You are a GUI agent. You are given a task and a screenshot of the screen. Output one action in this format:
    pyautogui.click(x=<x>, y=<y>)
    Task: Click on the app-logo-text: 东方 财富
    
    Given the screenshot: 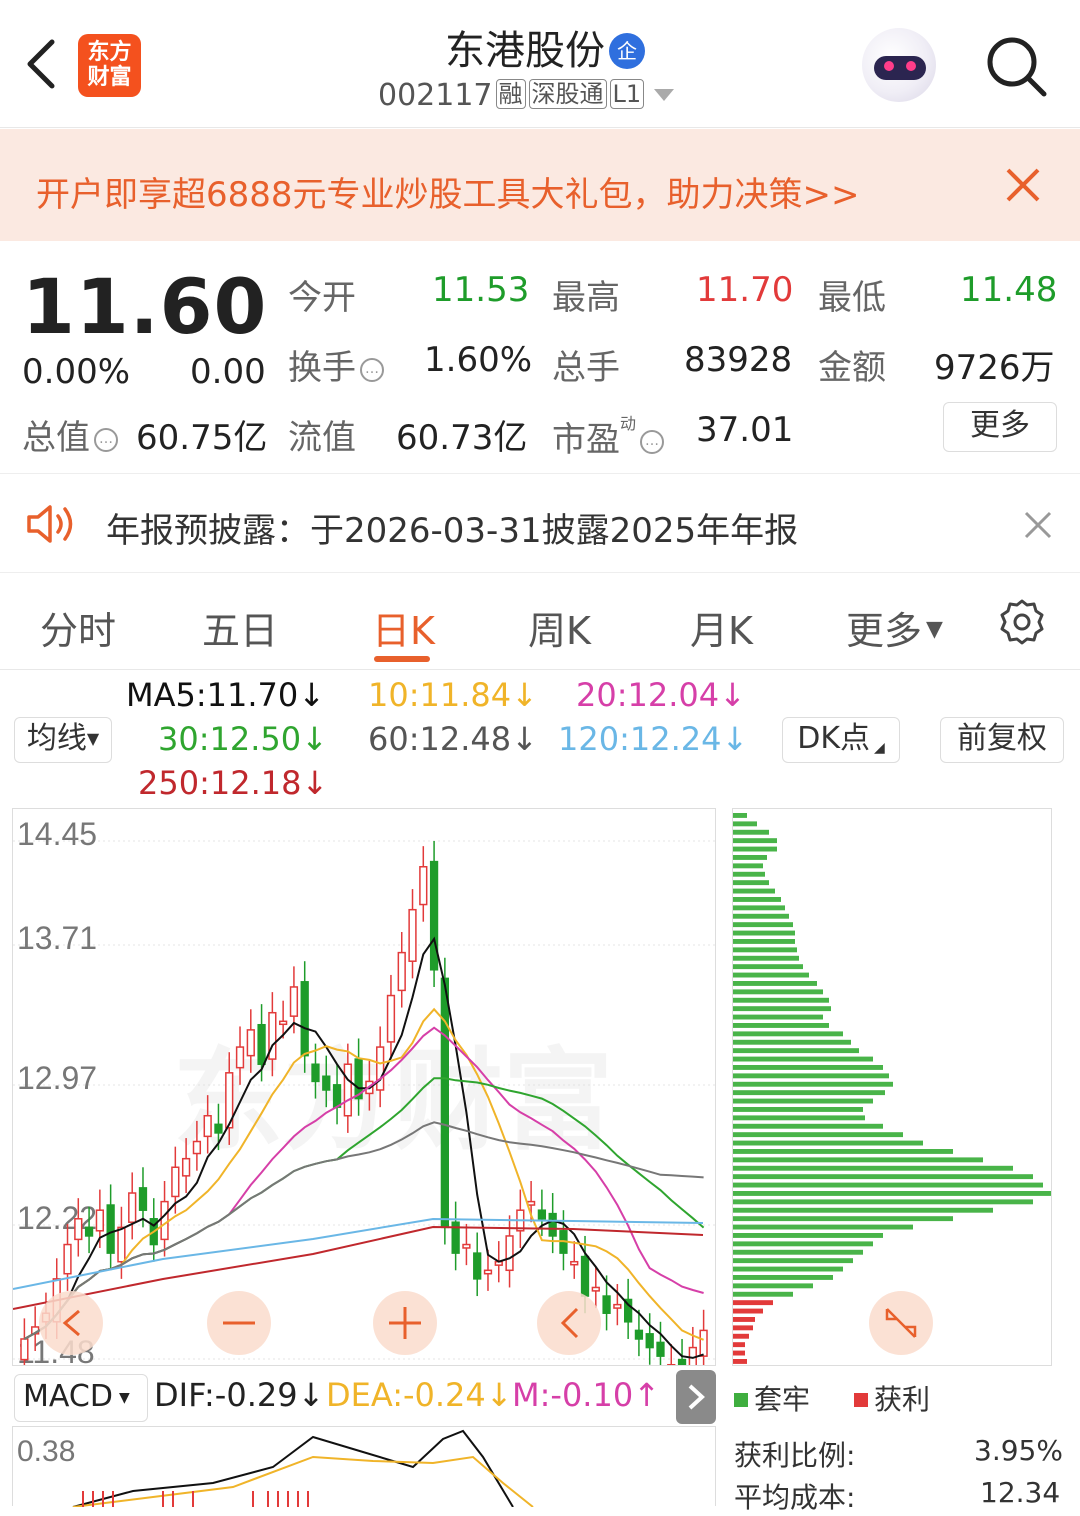 What is the action you would take?
    pyautogui.click(x=109, y=65)
    